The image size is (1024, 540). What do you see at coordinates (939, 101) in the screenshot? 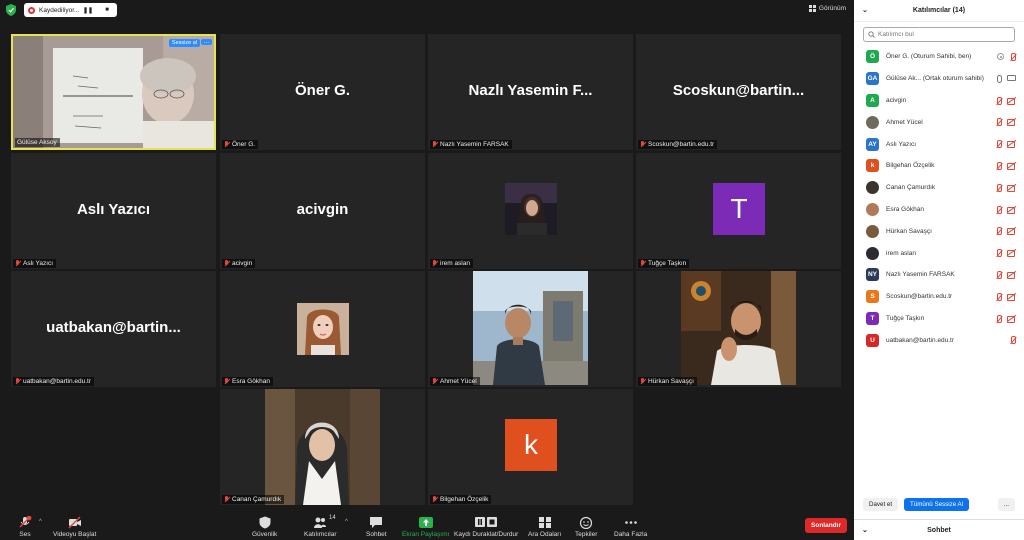
I see `participant-row: Aacivgin` at bounding box center [939, 101].